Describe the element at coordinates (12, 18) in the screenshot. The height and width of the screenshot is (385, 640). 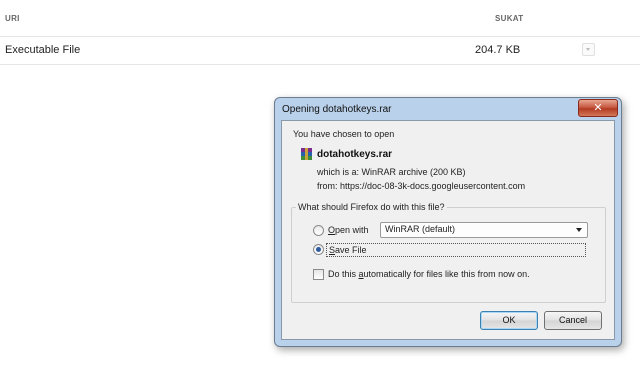
I see `column-header-uri: URI` at that location.